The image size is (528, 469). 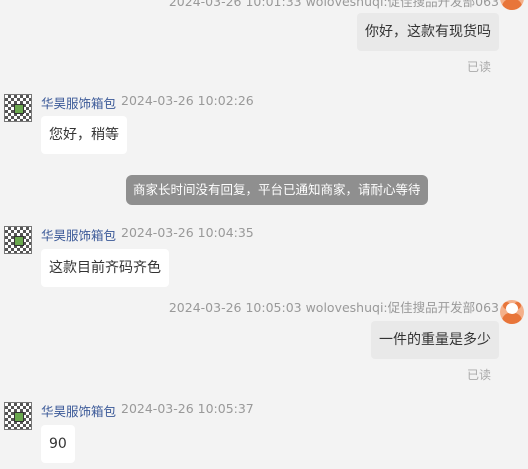 I want to click on incoming-message-bubble: 这款目前齐码齐色, so click(x=105, y=268).